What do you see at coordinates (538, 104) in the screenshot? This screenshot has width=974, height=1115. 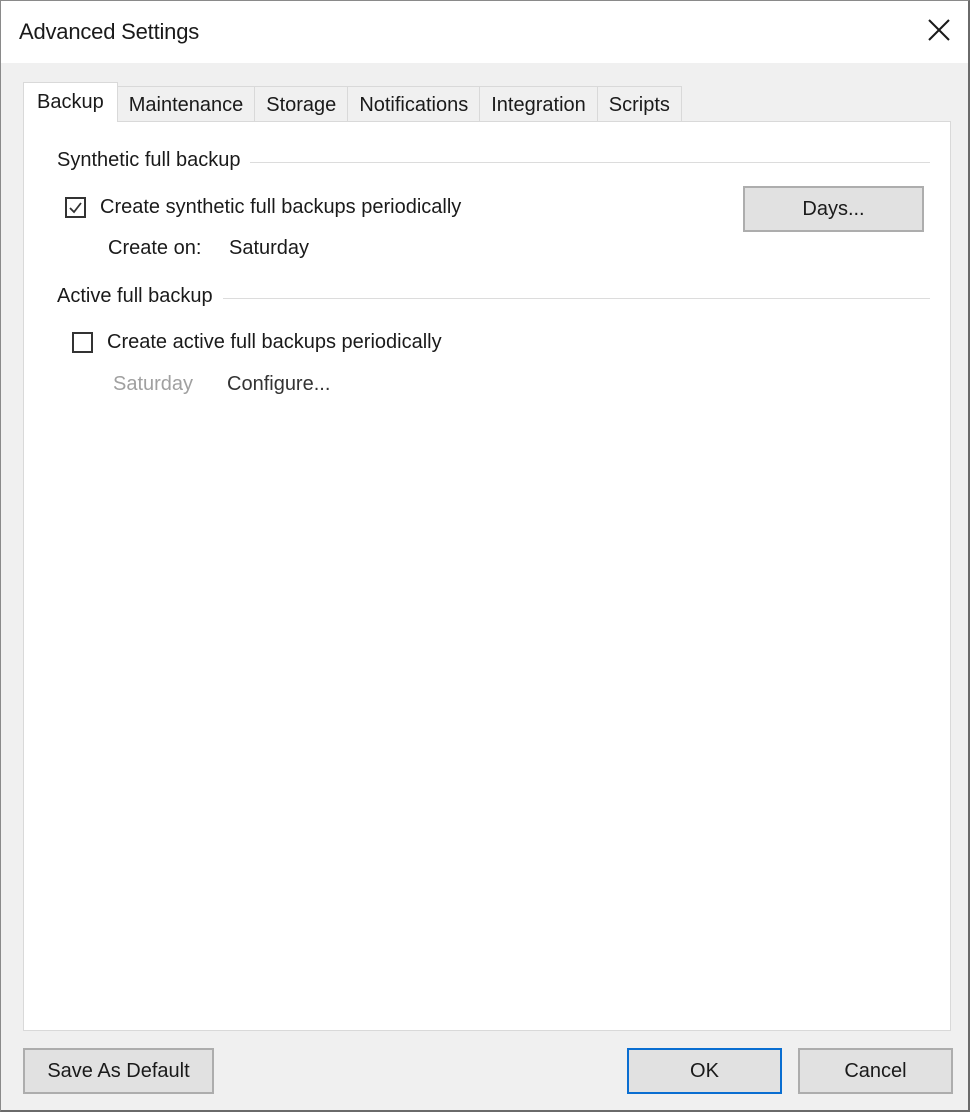 I see `tab-integration: Integration` at bounding box center [538, 104].